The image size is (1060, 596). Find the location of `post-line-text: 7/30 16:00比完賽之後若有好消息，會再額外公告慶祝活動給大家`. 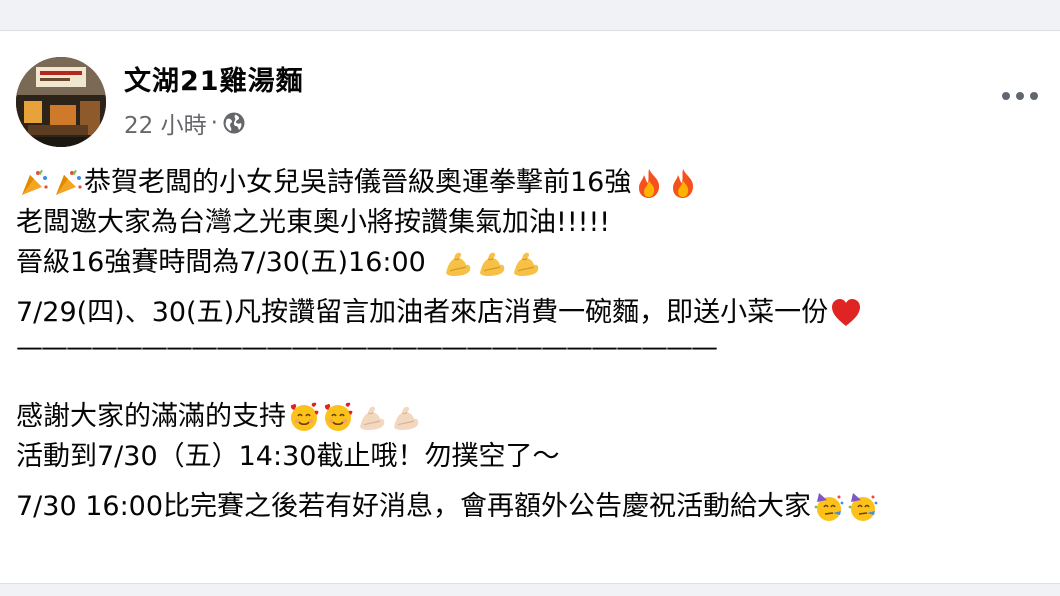

post-line-text: 7/30 16:00比完賽之後若有好消息，會再額外公告慶祝活動給大家 is located at coordinates (414, 506).